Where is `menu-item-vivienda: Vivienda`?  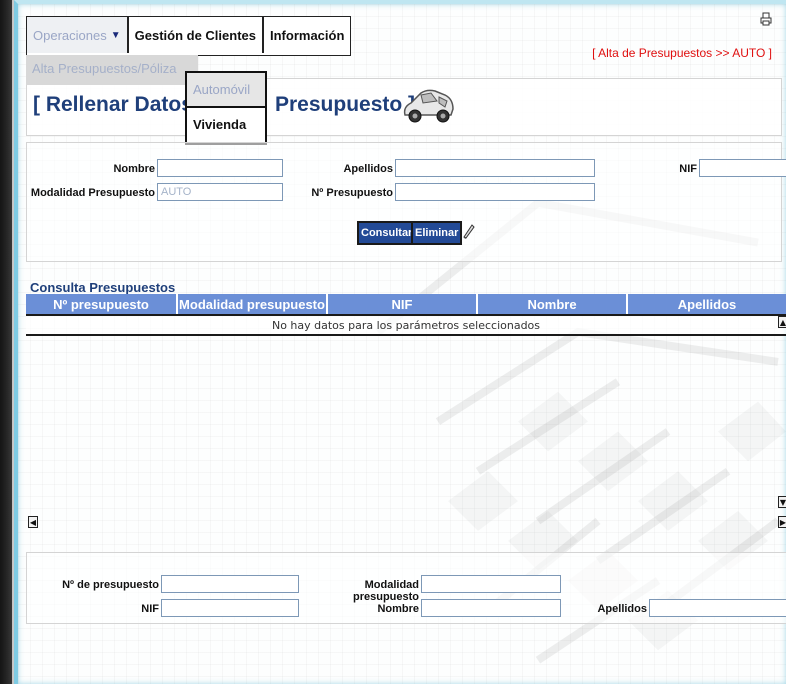 menu-item-vivienda: Vivienda is located at coordinates (226, 124).